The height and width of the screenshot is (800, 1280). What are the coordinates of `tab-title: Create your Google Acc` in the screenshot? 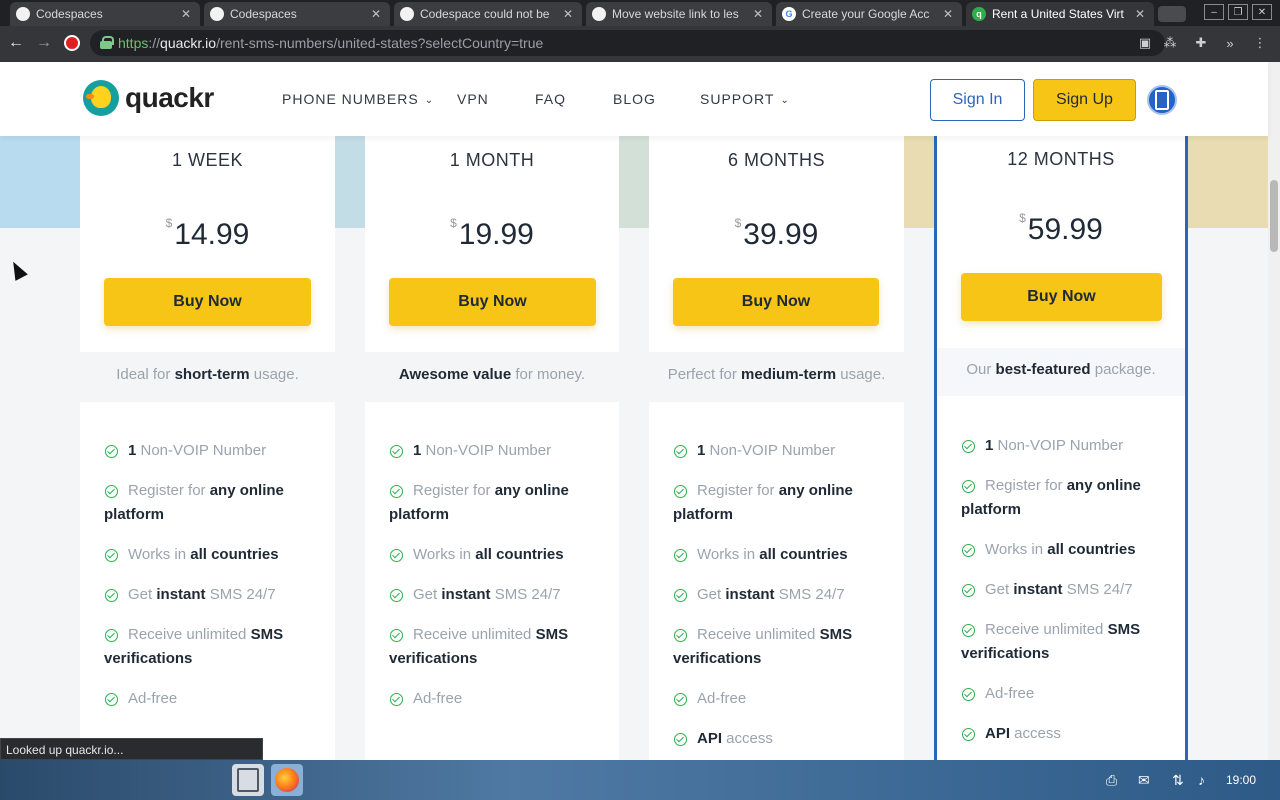 It's located at (866, 14).